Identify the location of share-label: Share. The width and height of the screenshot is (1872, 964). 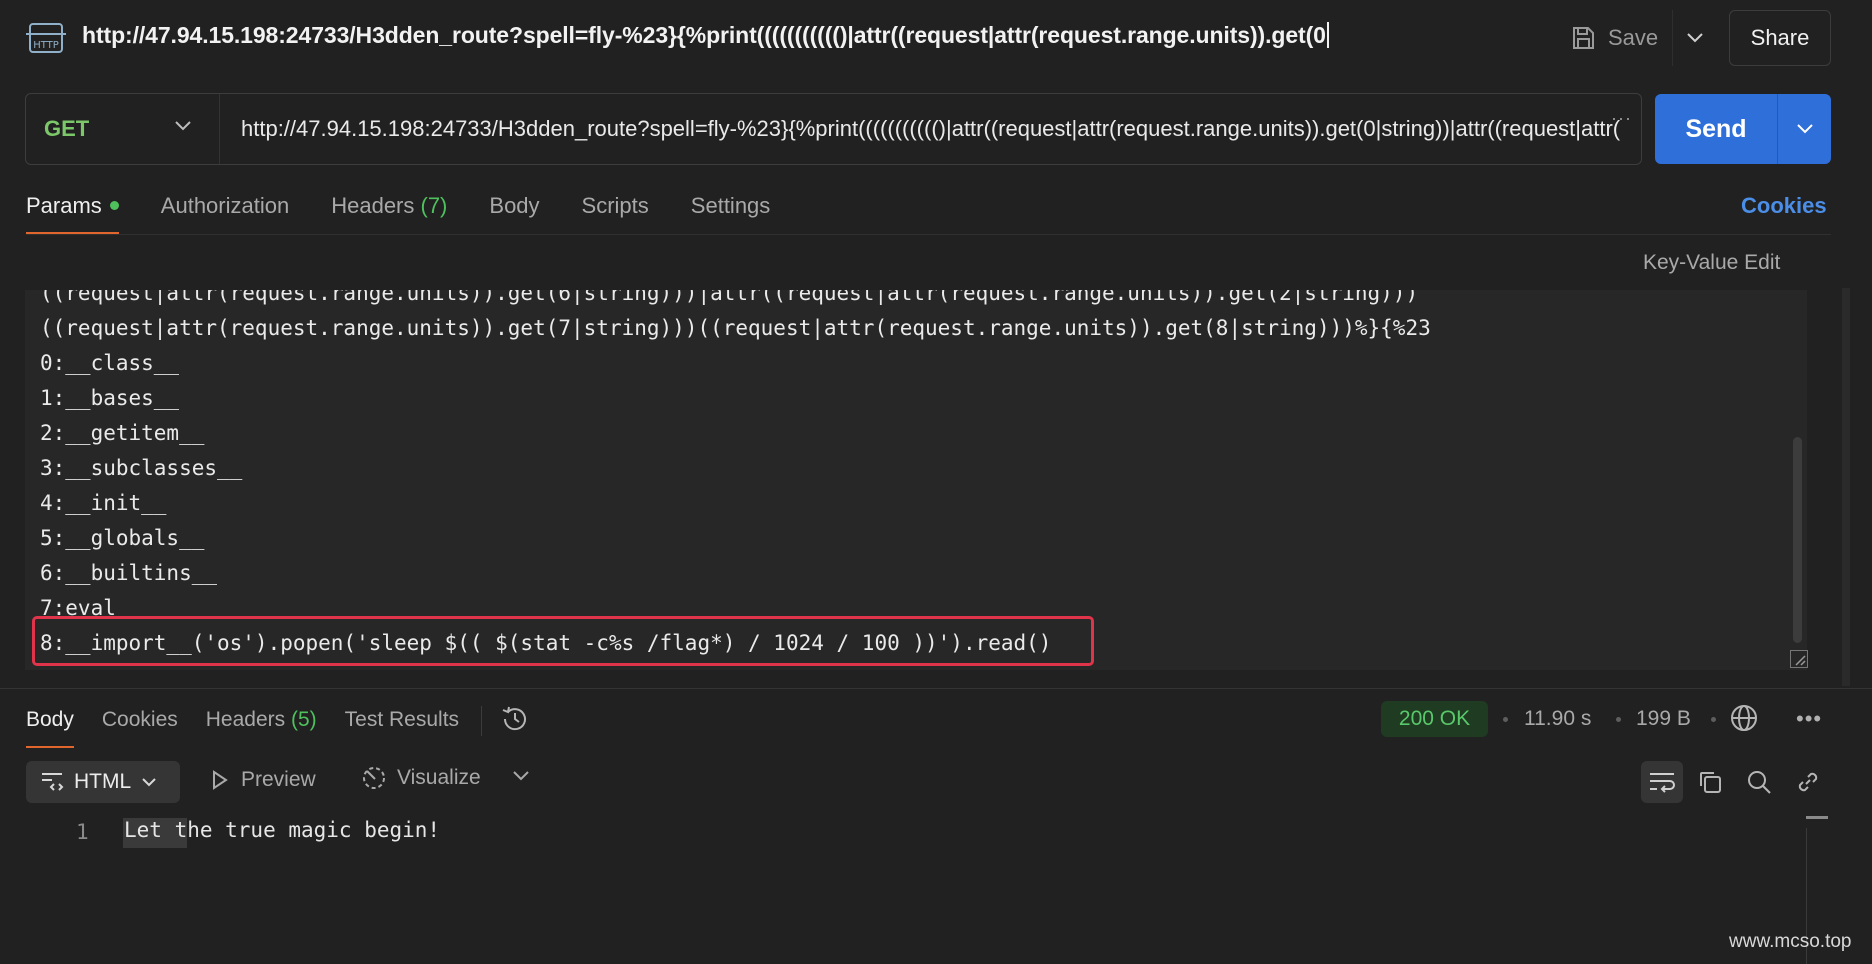
(1780, 37).